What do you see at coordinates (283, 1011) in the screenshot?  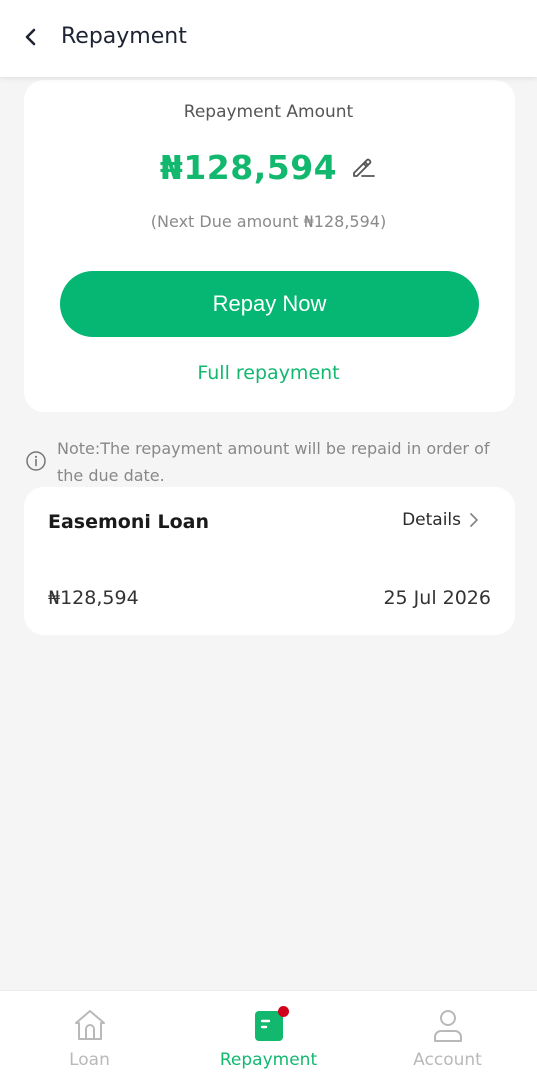 I see `notification-dot` at bounding box center [283, 1011].